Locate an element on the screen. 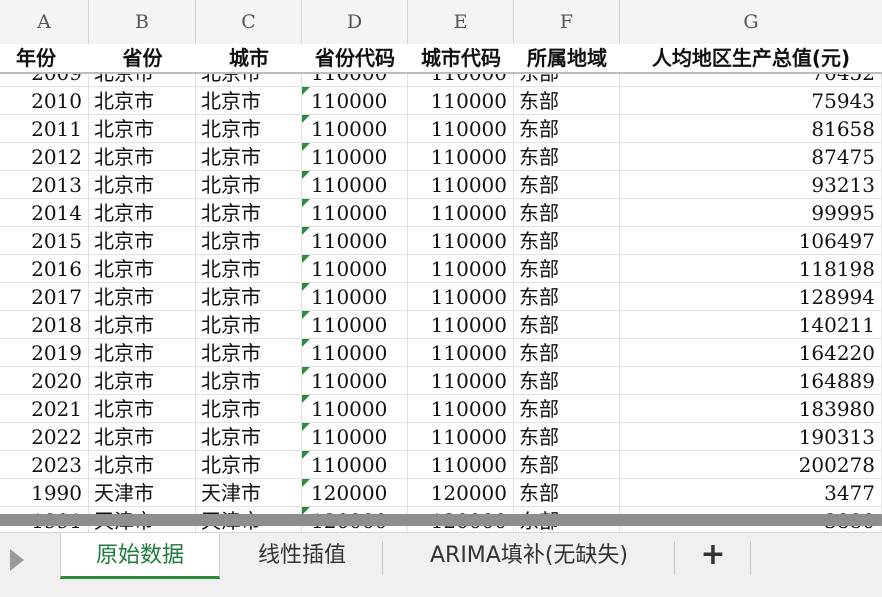  cell-year: 2014 is located at coordinates (44, 212).